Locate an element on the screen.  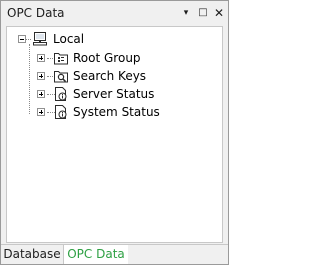
tree-node-label: Search Keys is located at coordinates (110, 76).